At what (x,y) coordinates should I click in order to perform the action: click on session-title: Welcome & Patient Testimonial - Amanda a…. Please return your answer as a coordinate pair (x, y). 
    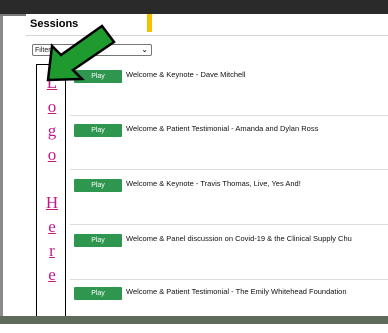
    Looking at the image, I should click on (222, 128).